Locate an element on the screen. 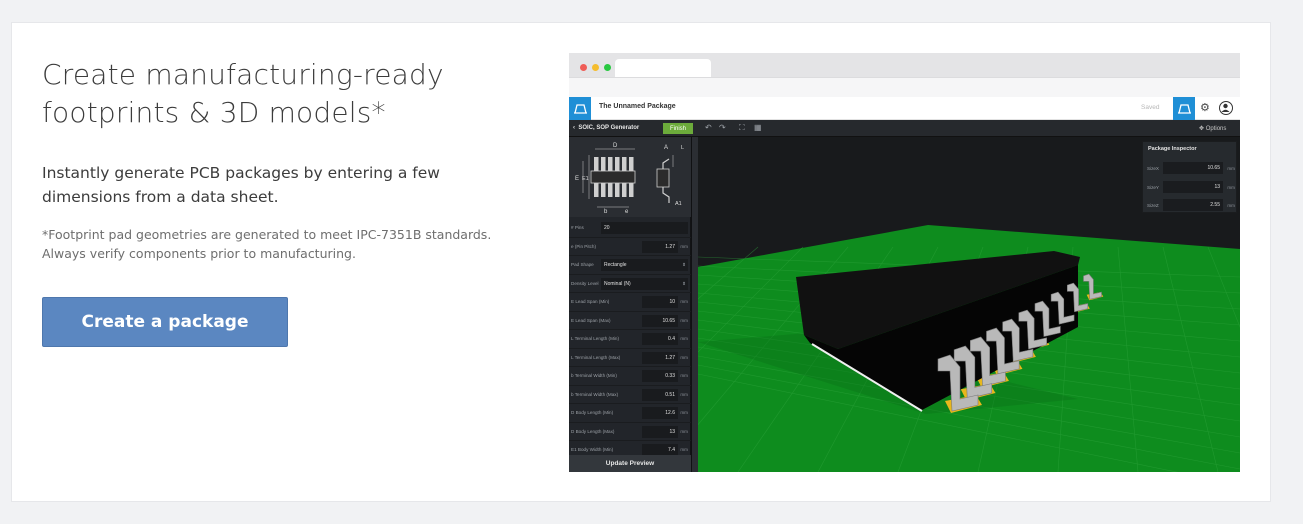  parameter-input: 0.4 is located at coordinates (660, 339).